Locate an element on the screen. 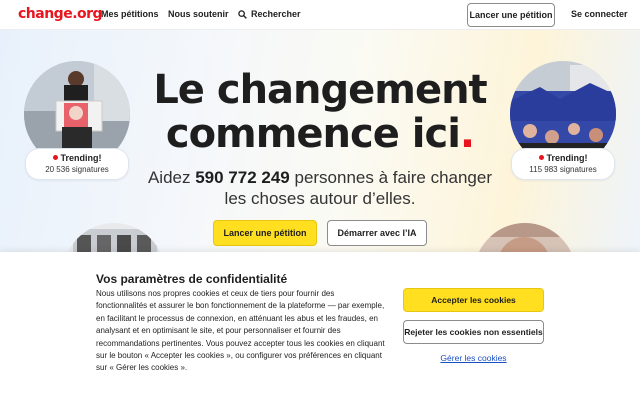  search-label: Rechercher is located at coordinates (276, 14).